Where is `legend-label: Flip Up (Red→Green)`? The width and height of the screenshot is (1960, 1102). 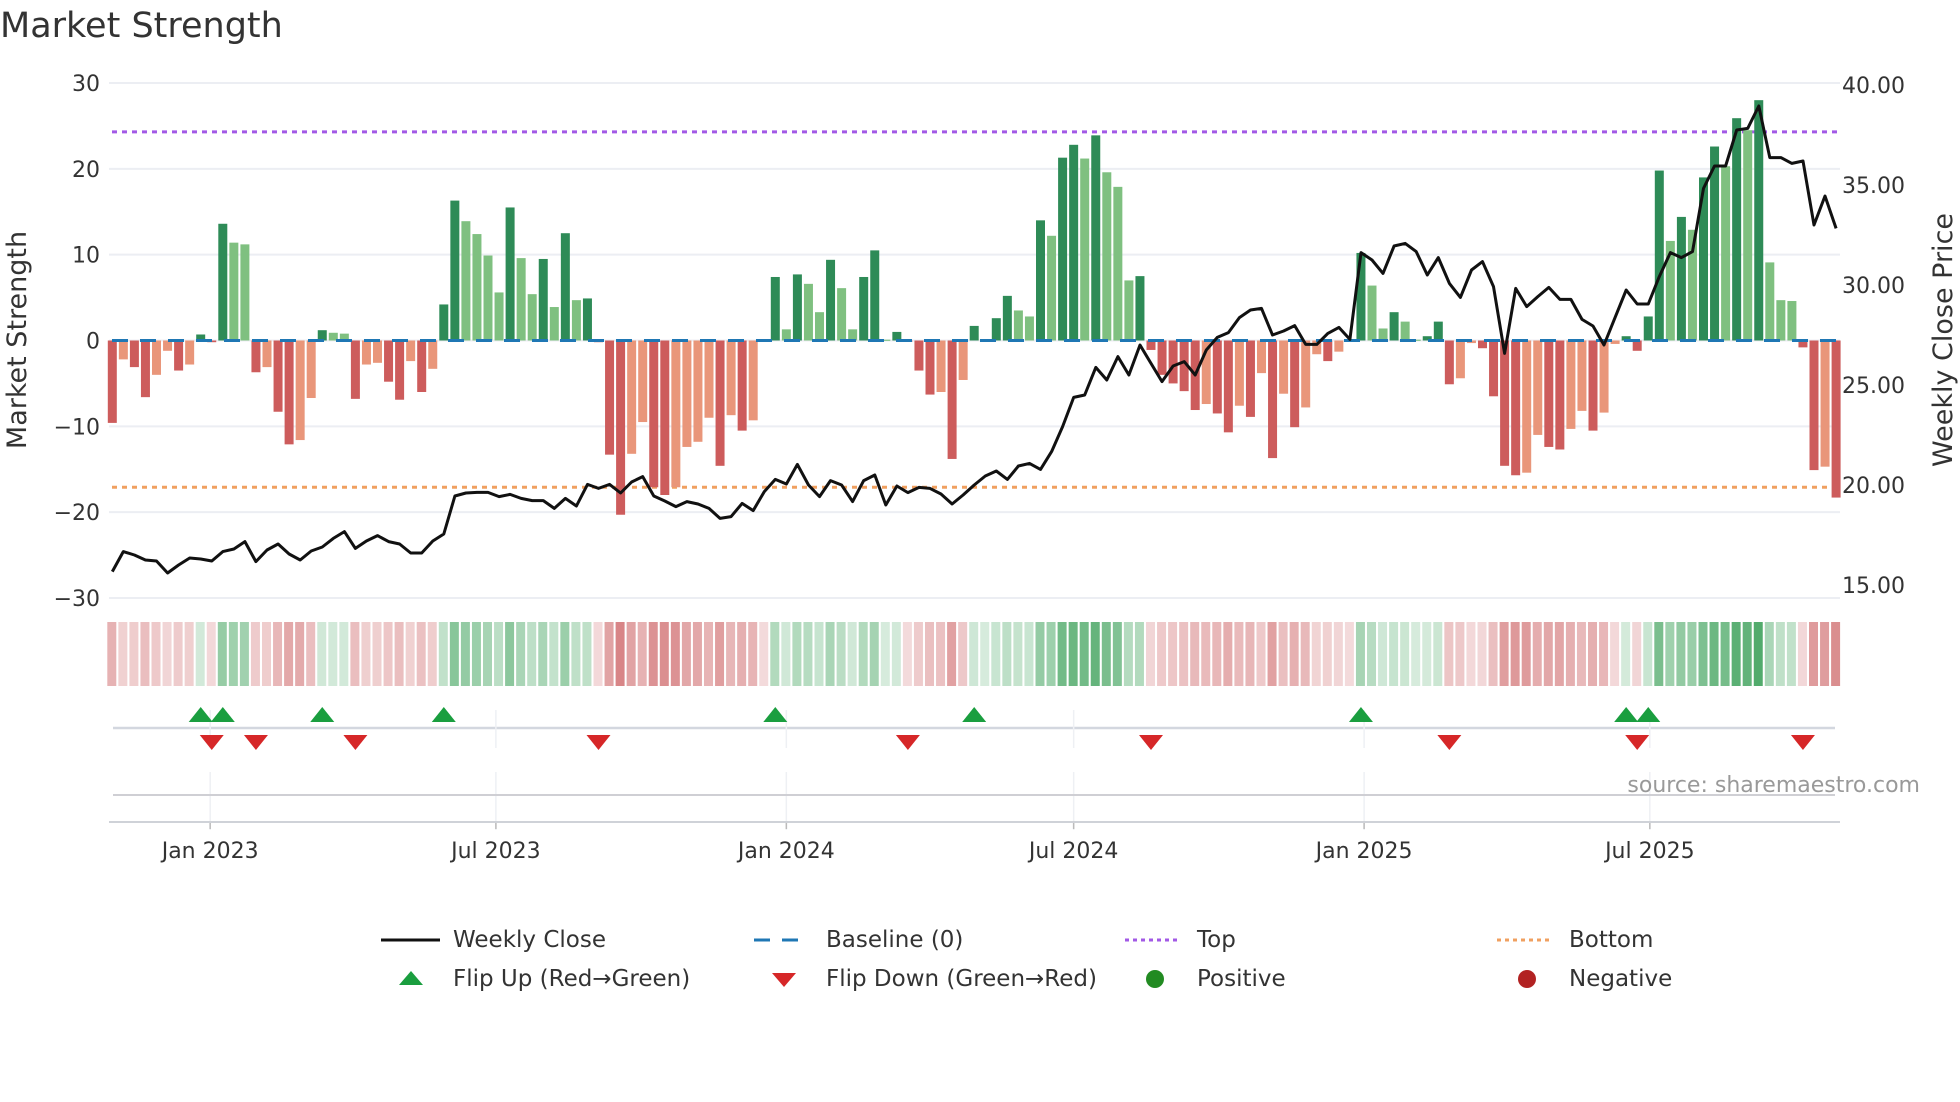
legend-label: Flip Up (Red→Green) is located at coordinates (572, 979).